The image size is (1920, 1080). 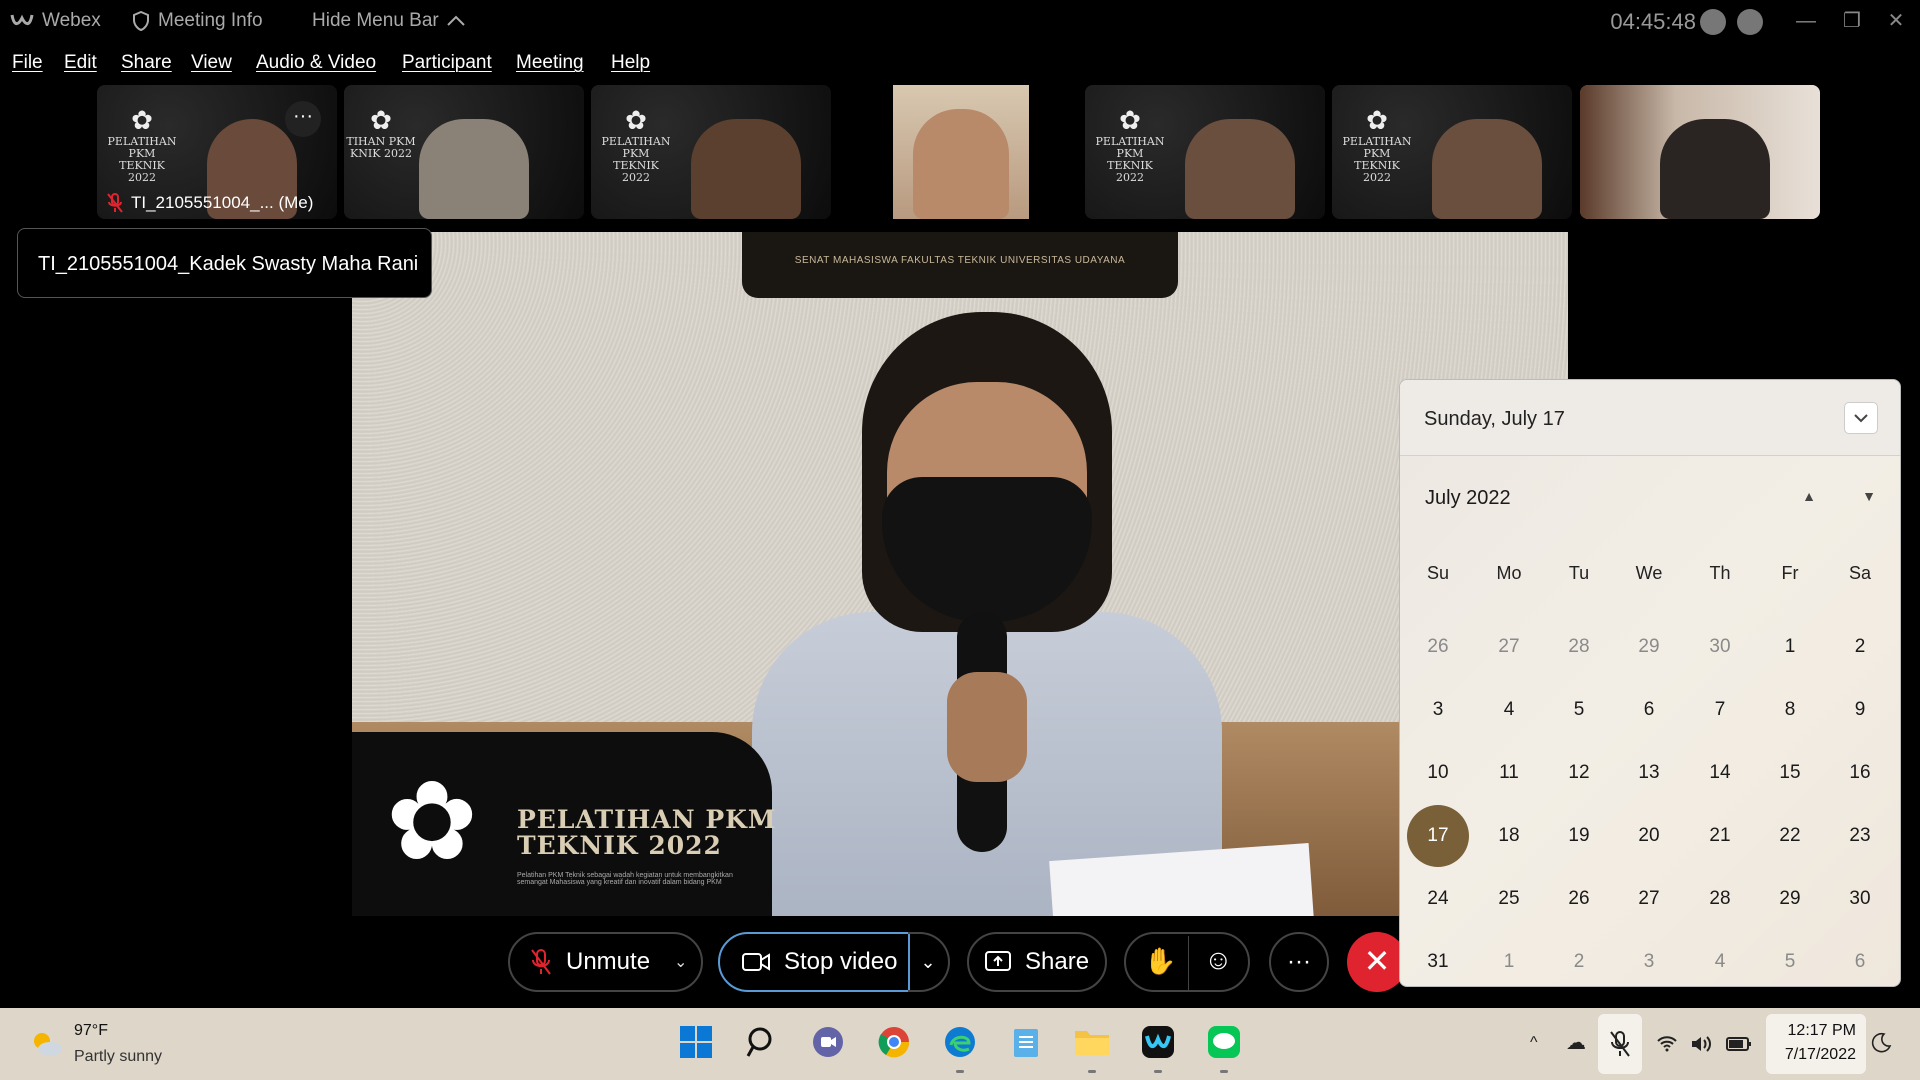 What do you see at coordinates (929, 962) in the screenshot?
I see `video-options-chevron-icon: ⌄` at bounding box center [929, 962].